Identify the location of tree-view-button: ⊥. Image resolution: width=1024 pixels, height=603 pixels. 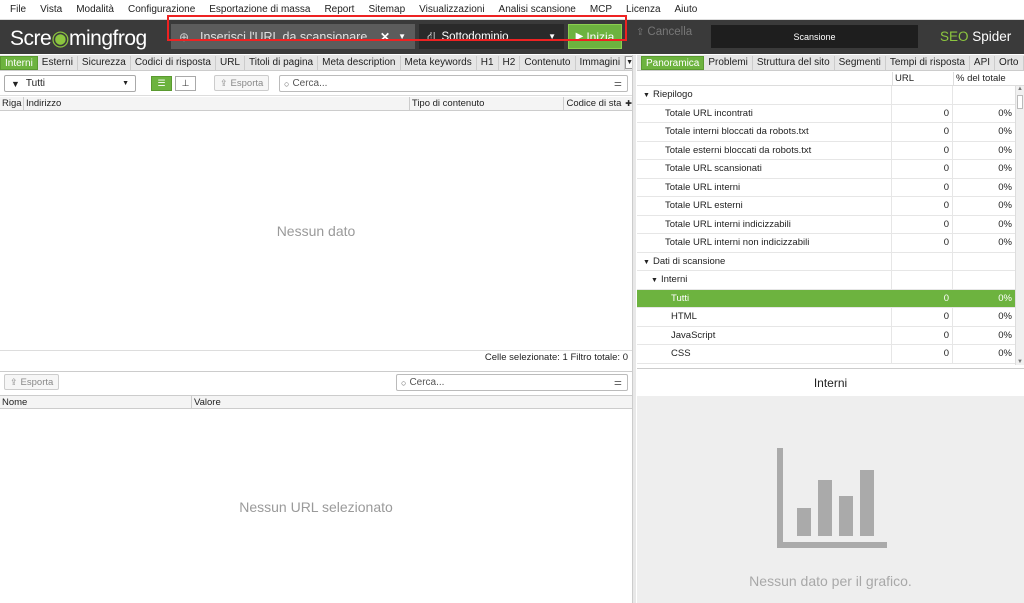
(185, 83).